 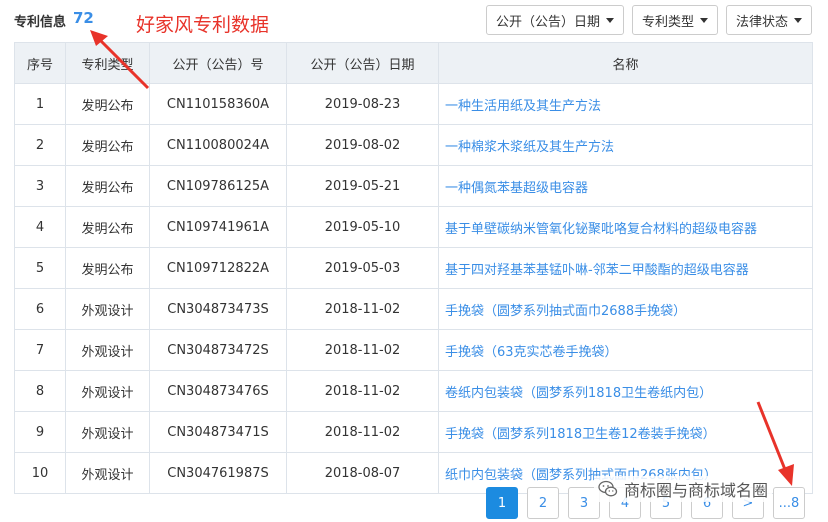 I want to click on annotation-title: 好家风专利数据, so click(x=203, y=25).